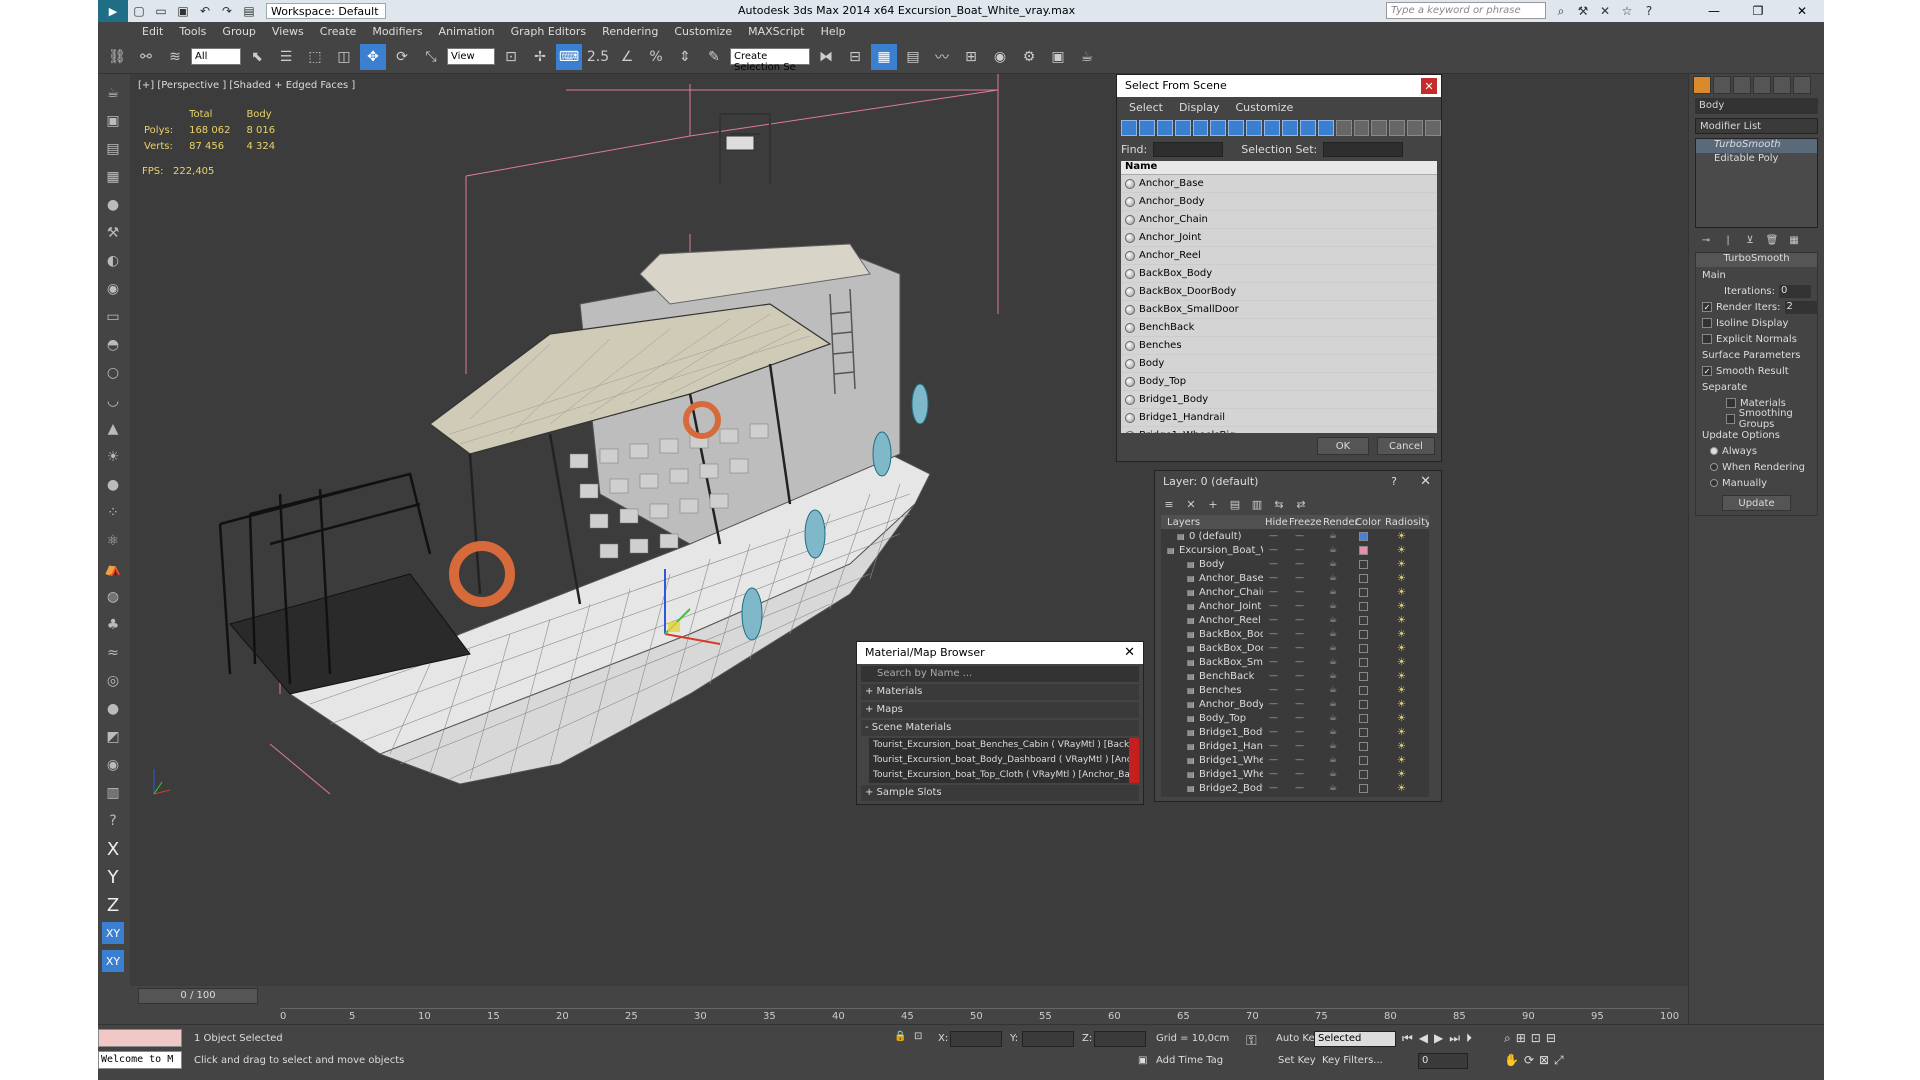 The height and width of the screenshot is (1080, 1920). I want to click on update-button: Update, so click(1756, 503).